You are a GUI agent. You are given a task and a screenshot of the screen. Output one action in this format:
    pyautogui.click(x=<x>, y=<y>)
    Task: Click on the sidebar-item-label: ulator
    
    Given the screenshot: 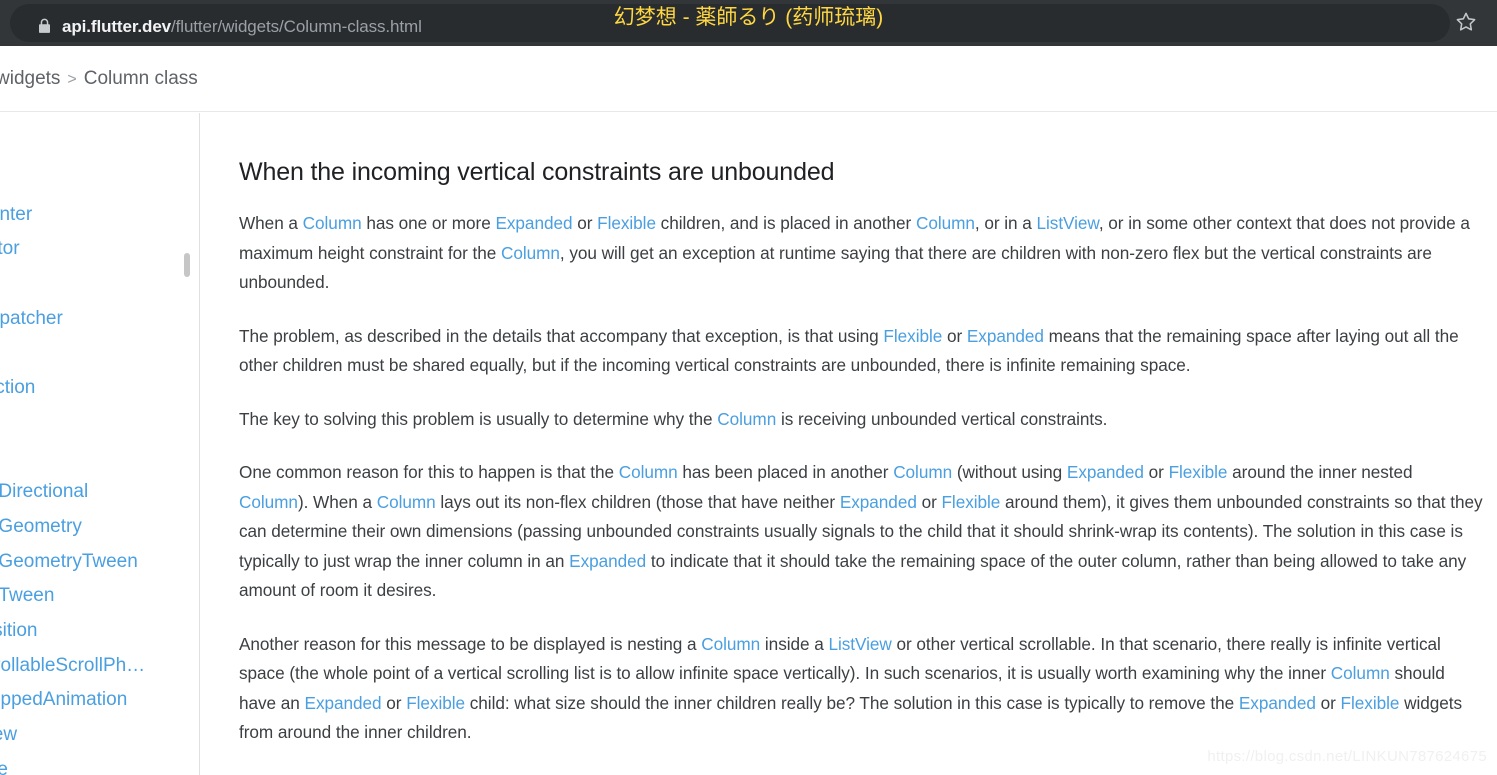 What is the action you would take?
    pyautogui.click(x=10, y=248)
    